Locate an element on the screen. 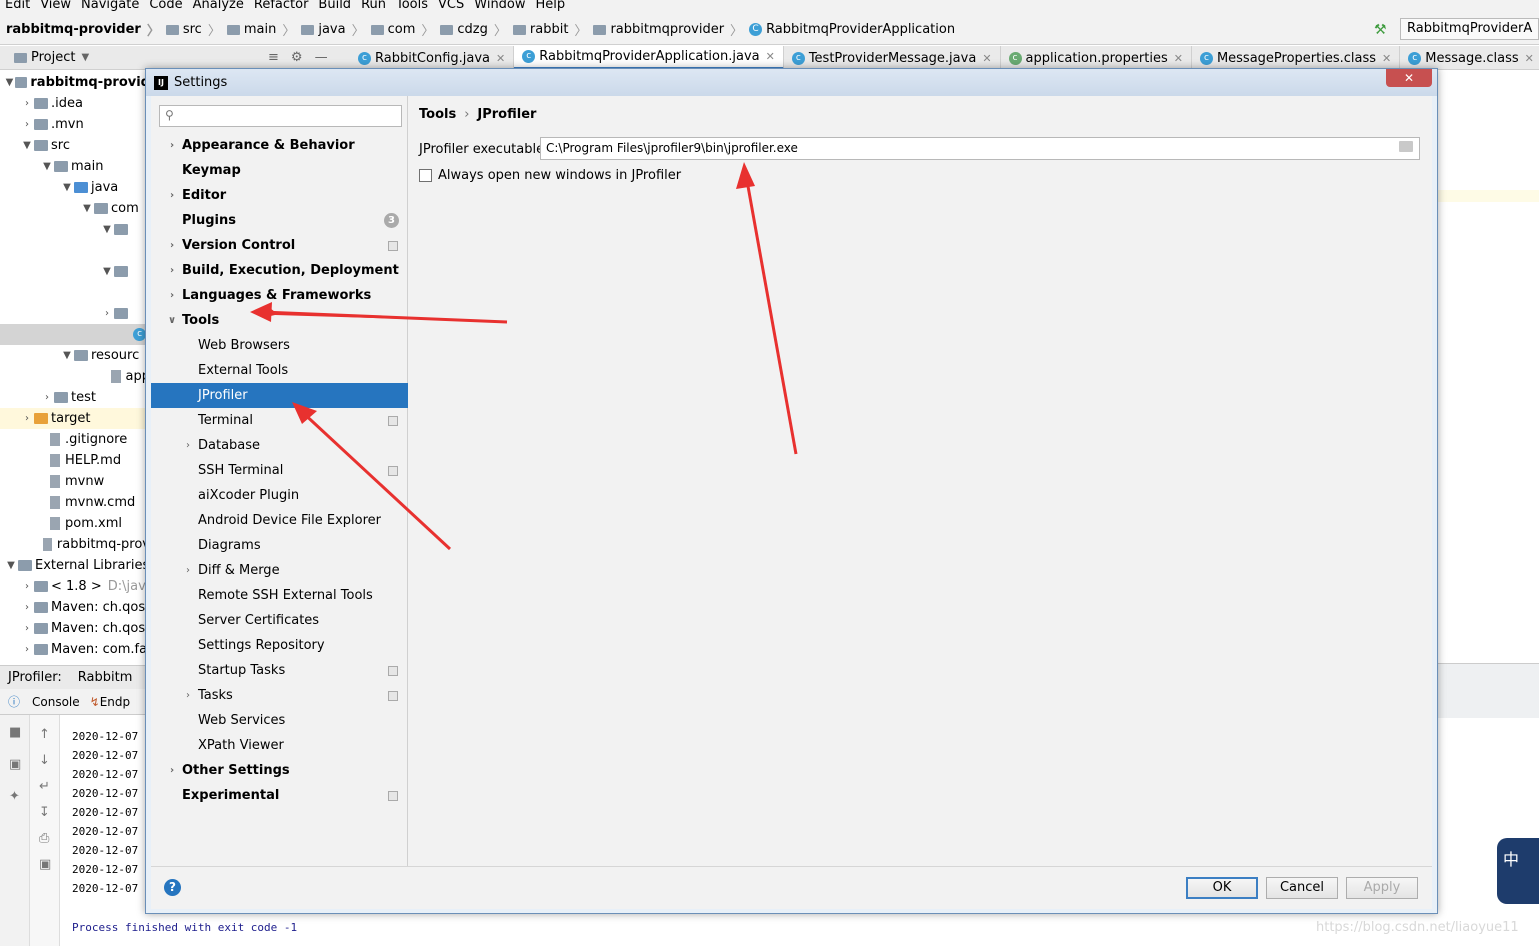 The image size is (1539, 946). menu-item-refactor: Refactor is located at coordinates (281, 5).